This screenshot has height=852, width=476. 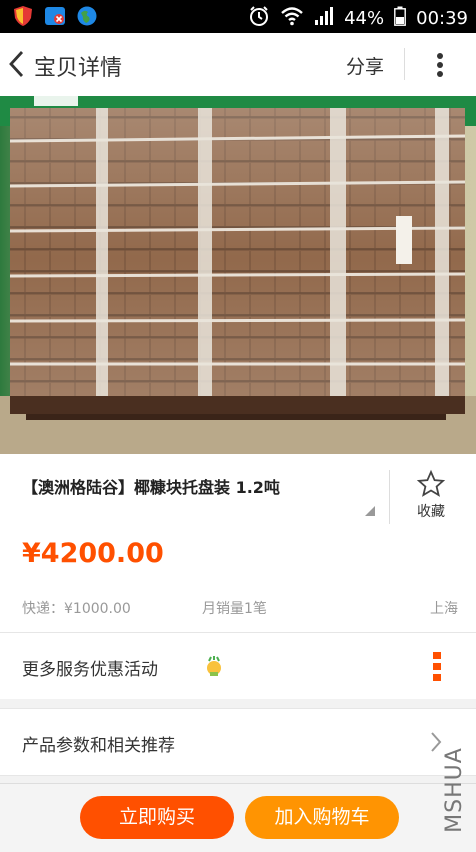 I want to click on watermark-text: MSHUA, so click(x=454, y=790).